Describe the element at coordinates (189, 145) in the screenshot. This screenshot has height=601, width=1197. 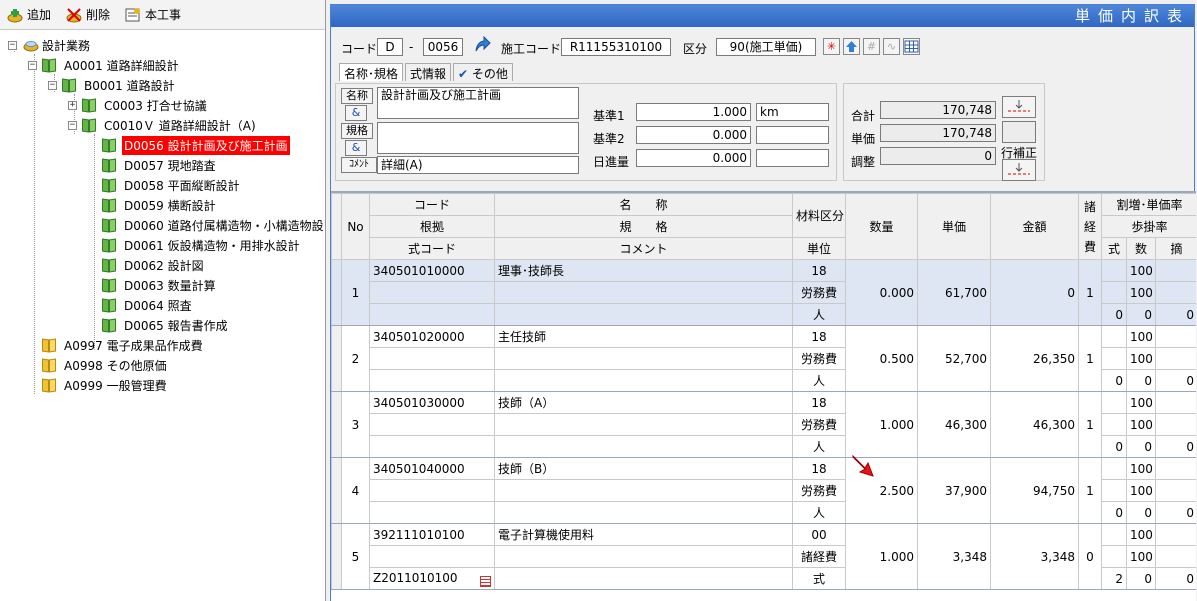
I see `tree-node-d0056: D0056 設計計画及び施工計画` at that location.